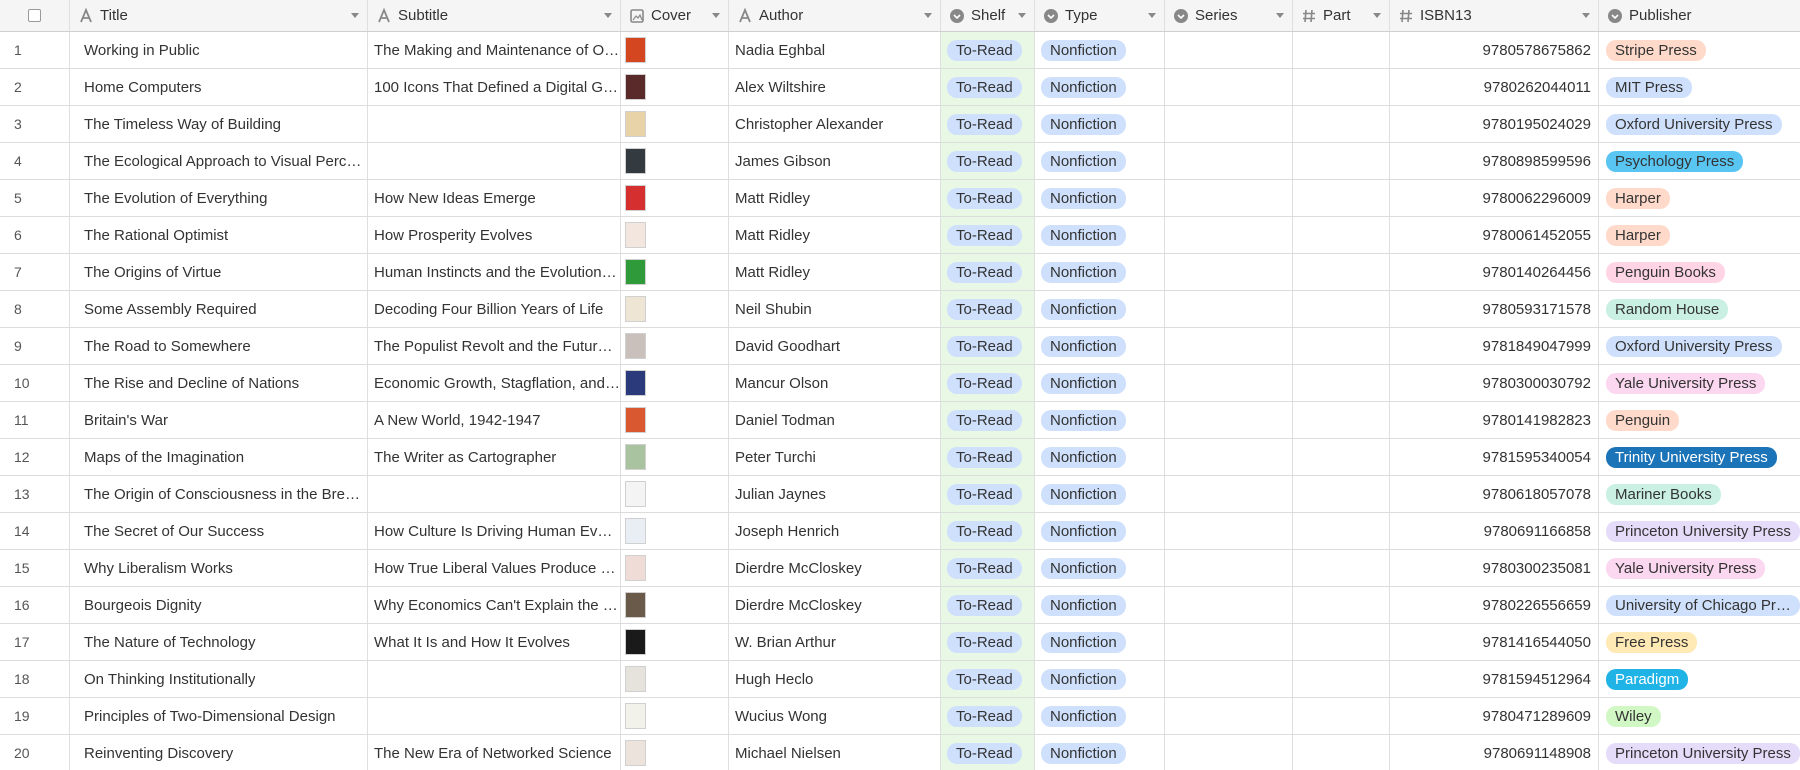  What do you see at coordinates (35, 235) in the screenshot?
I see `row-number-cell: 6` at bounding box center [35, 235].